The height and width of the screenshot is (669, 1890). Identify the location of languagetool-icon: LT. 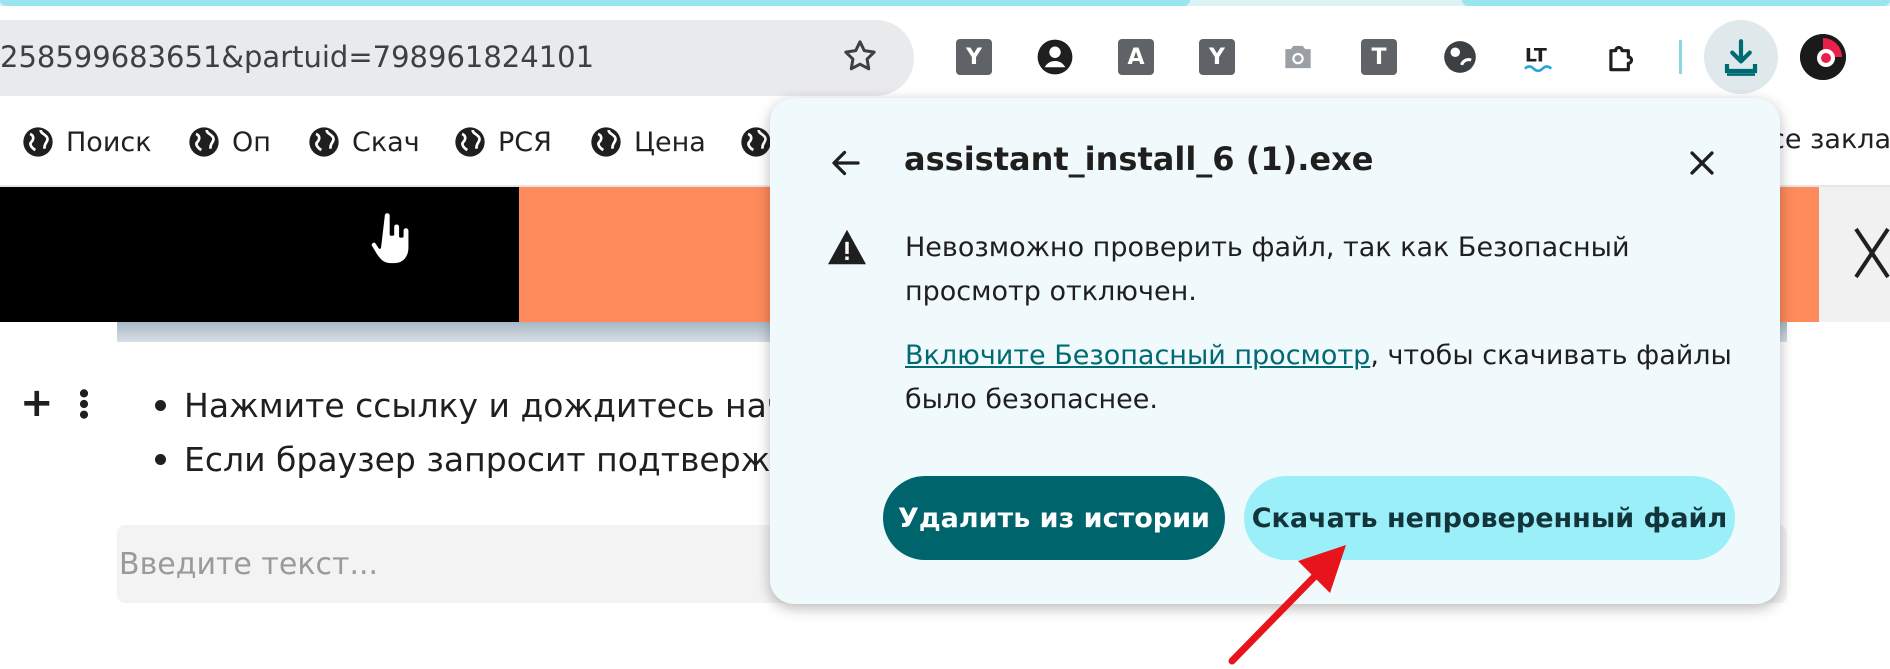
(1538, 58).